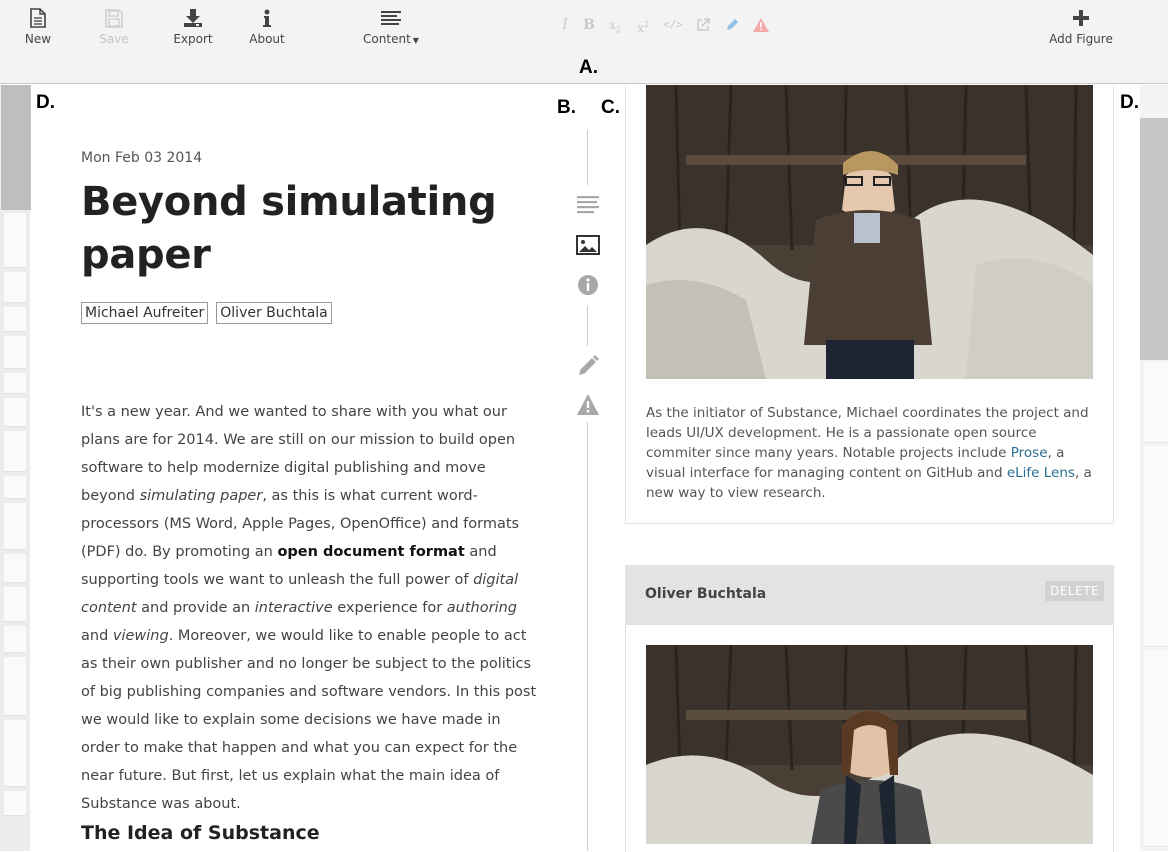  I want to click on caret-down-icon: ▼, so click(415, 40).